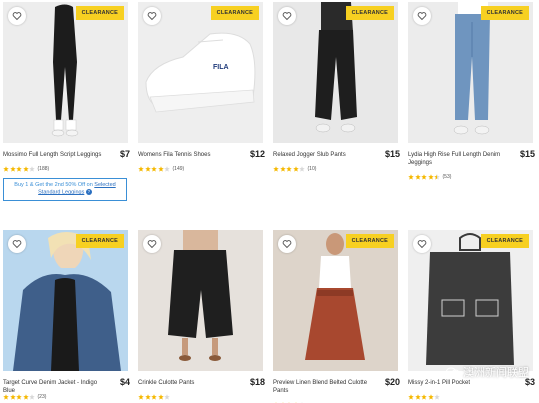 The width and height of the screenshot is (539, 403). Describe the element at coordinates (471, 390) in the screenshot. I see `product-meta: Missy 2-in-1 Pill Pocket $3` at that location.